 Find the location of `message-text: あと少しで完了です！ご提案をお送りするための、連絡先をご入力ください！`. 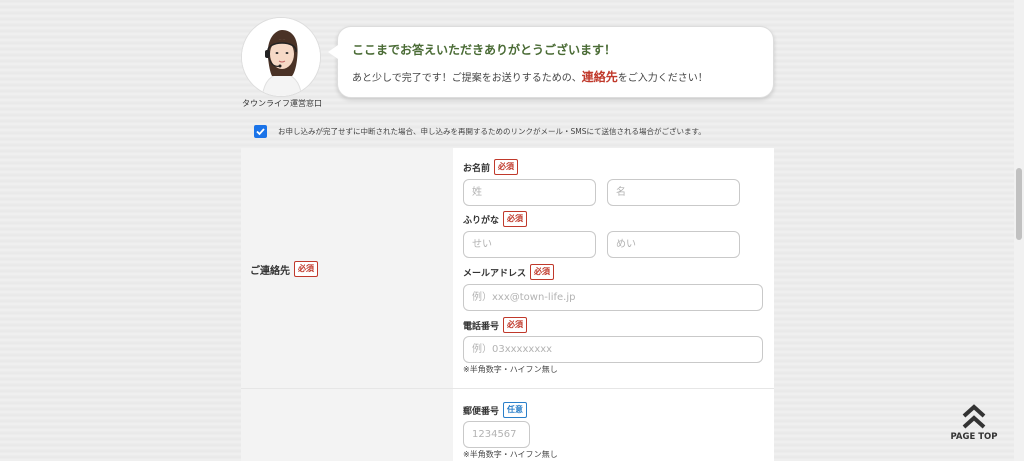

message-text: あと少しで完了です！ご提案をお送りするための、連絡先をご入力ください！ is located at coordinates (530, 76).